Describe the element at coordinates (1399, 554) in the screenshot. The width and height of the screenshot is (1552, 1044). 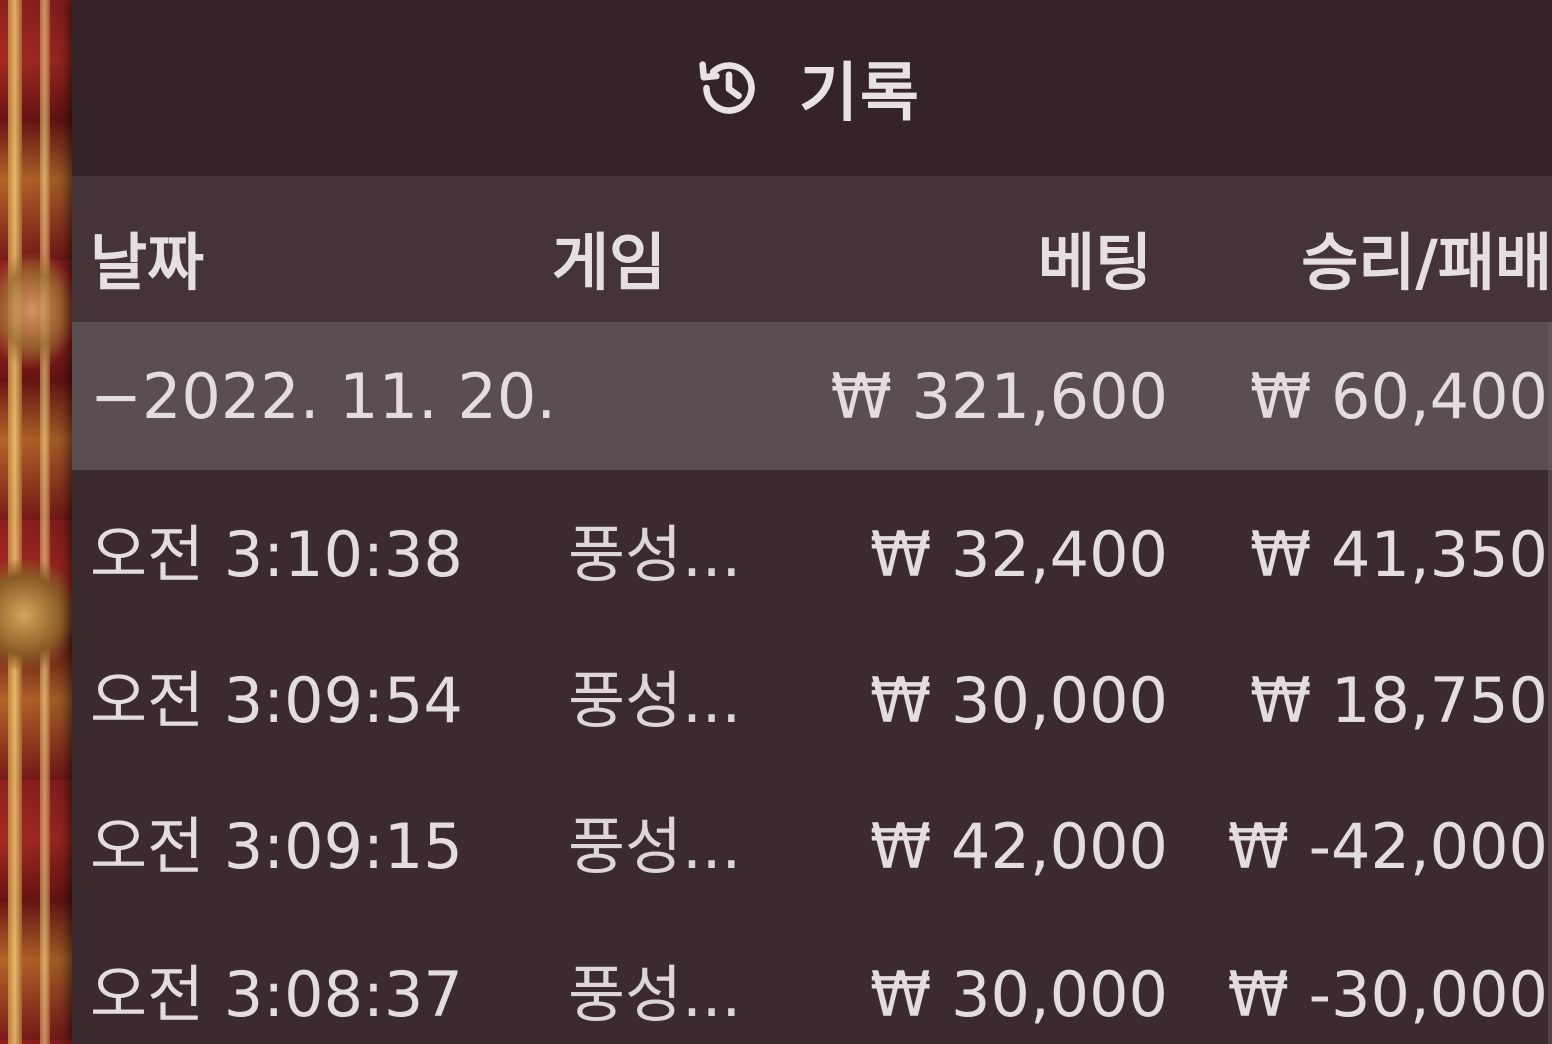
I see `row-win-loss: ₩ 41,350` at that location.